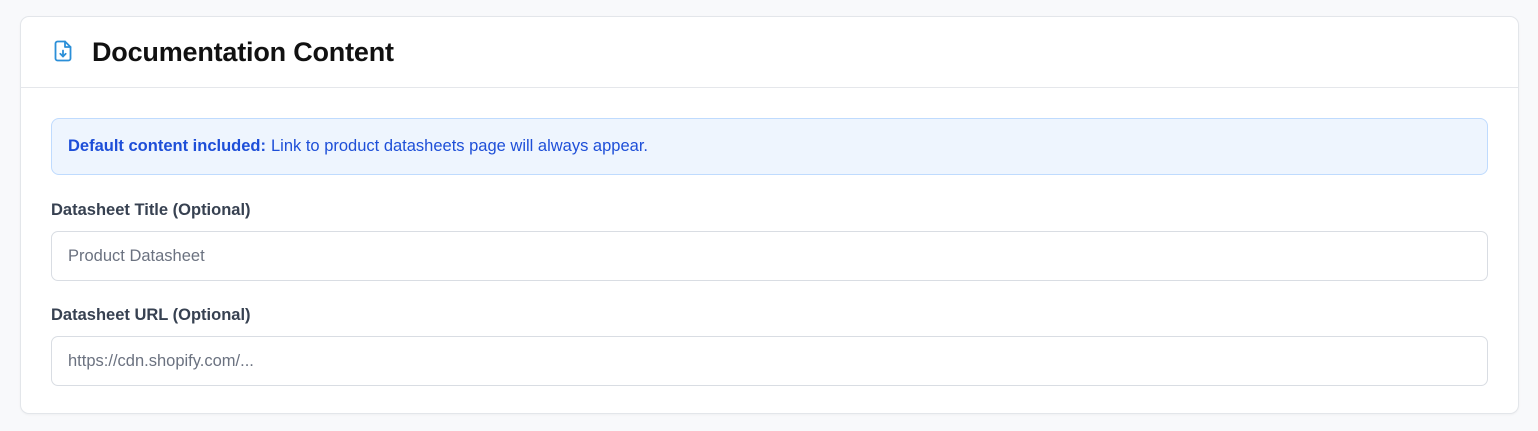 The image size is (1538, 431). What do you see at coordinates (63, 51) in the screenshot?
I see `file-download-icon` at bounding box center [63, 51].